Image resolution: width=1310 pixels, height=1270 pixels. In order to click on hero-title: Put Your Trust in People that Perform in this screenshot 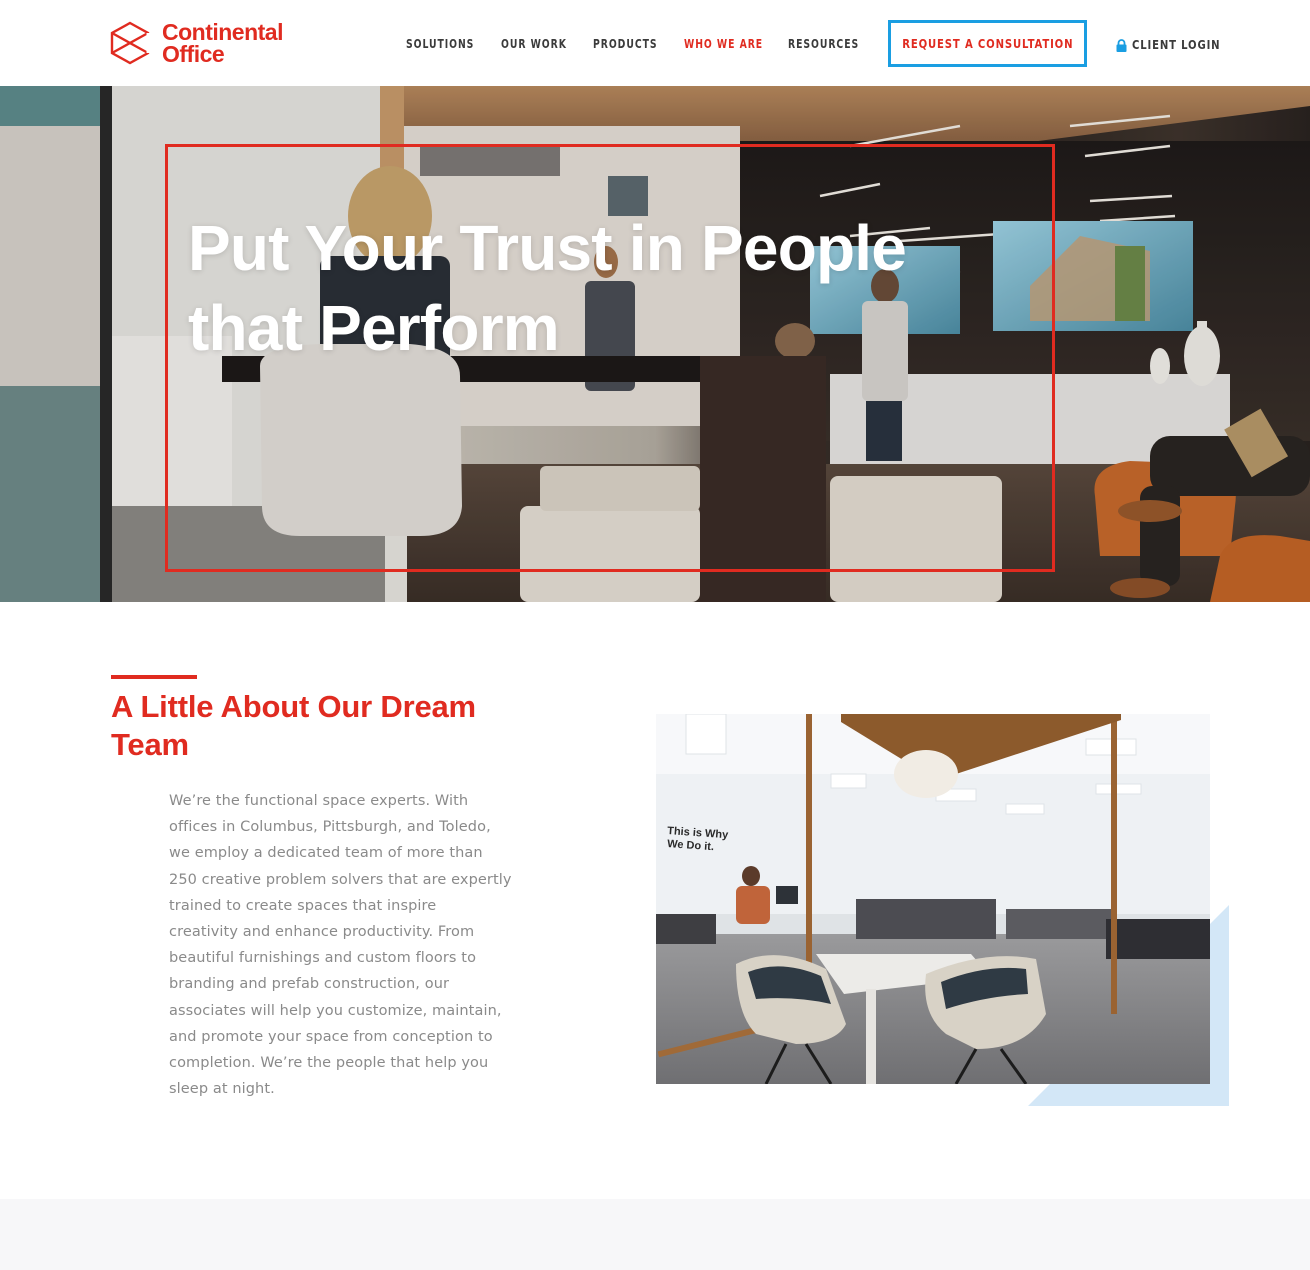, I will do `click(618, 288)`.